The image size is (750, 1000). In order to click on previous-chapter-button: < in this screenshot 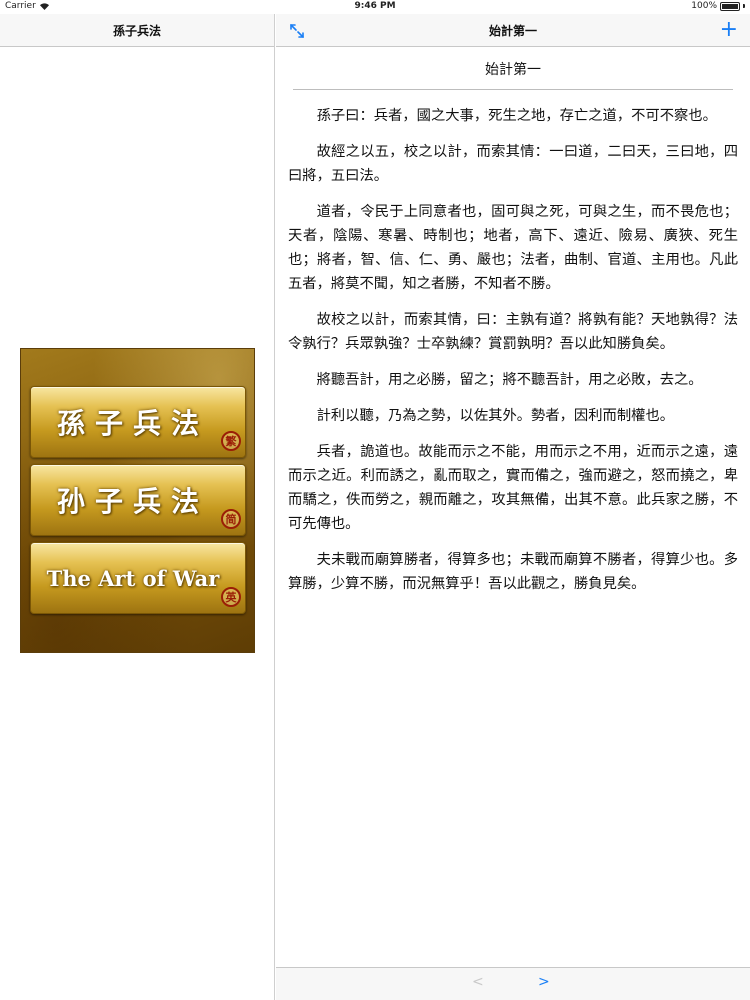, I will do `click(478, 982)`.